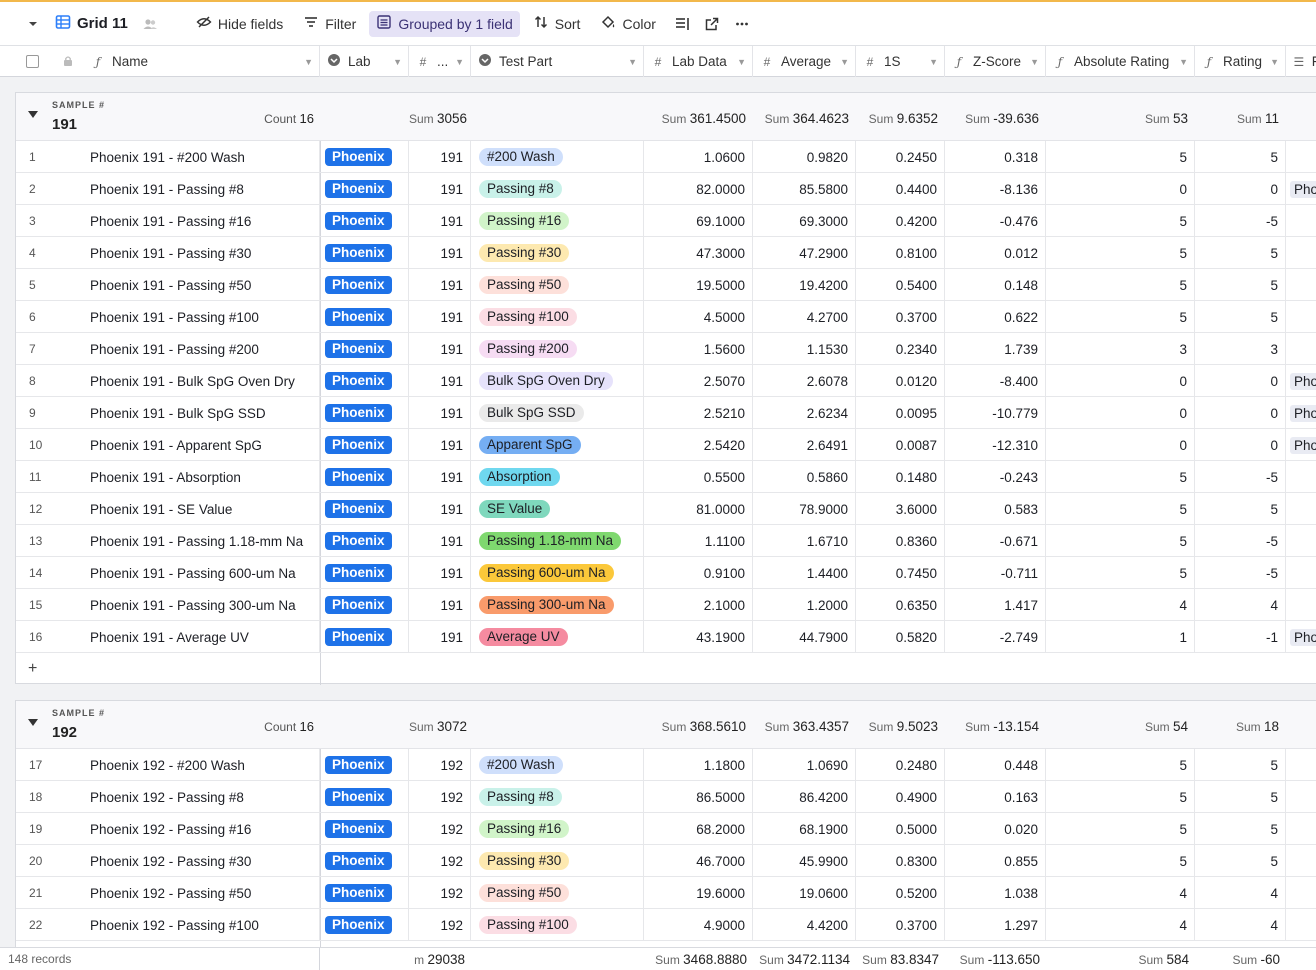 Image resolution: width=1316 pixels, height=970 pixels. Describe the element at coordinates (1240, 477) in the screenshot. I see `cell-rating: -5` at that location.